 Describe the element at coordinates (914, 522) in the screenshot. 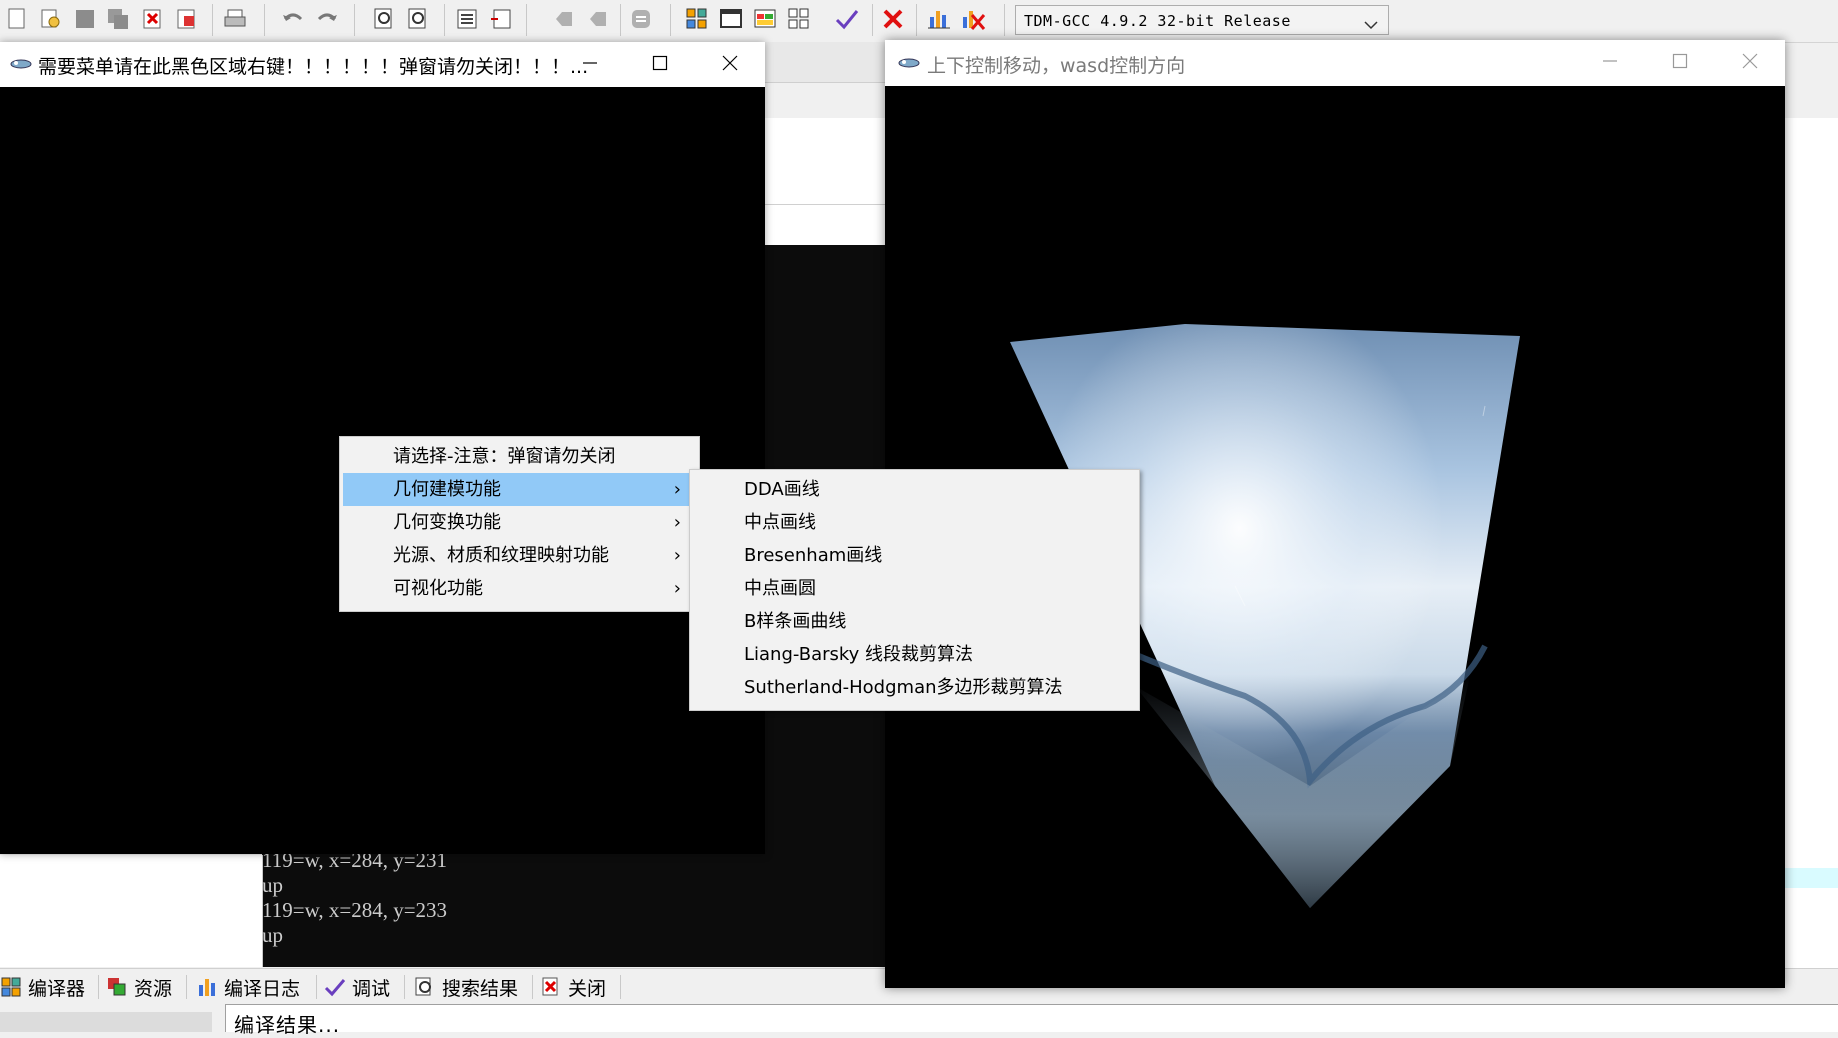

I see `submenu-item-midpoint-line: 中点画线` at that location.